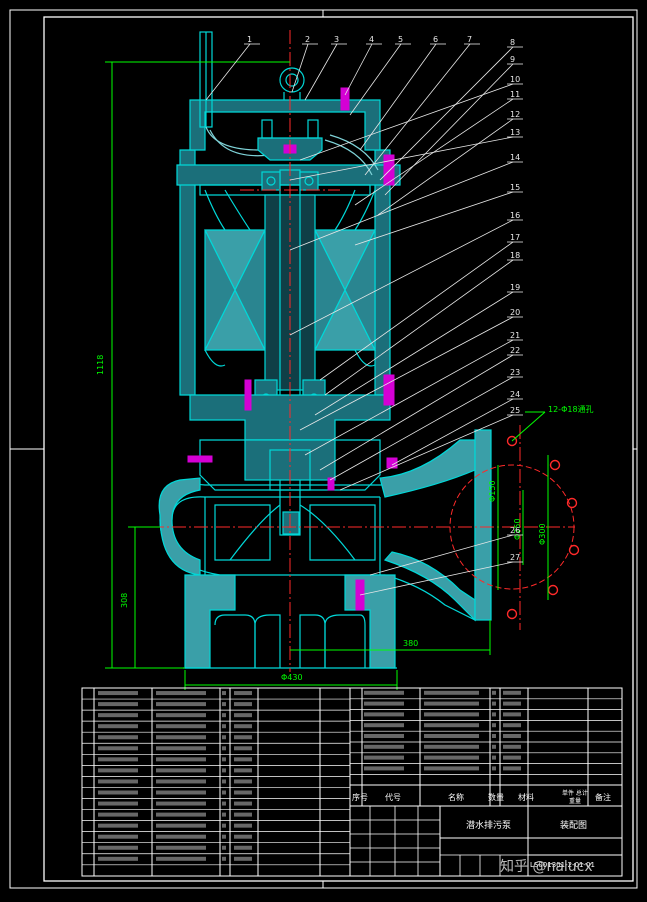  Describe the element at coordinates (515, 79) in the screenshot. I see `balloon-number: 10` at that location.